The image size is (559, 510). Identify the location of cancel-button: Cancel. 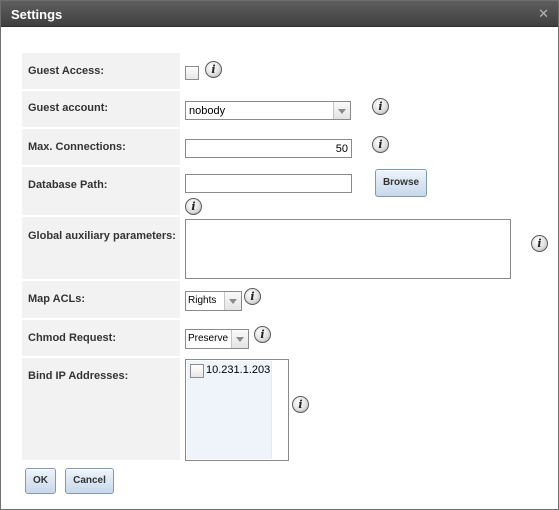
(89, 481).